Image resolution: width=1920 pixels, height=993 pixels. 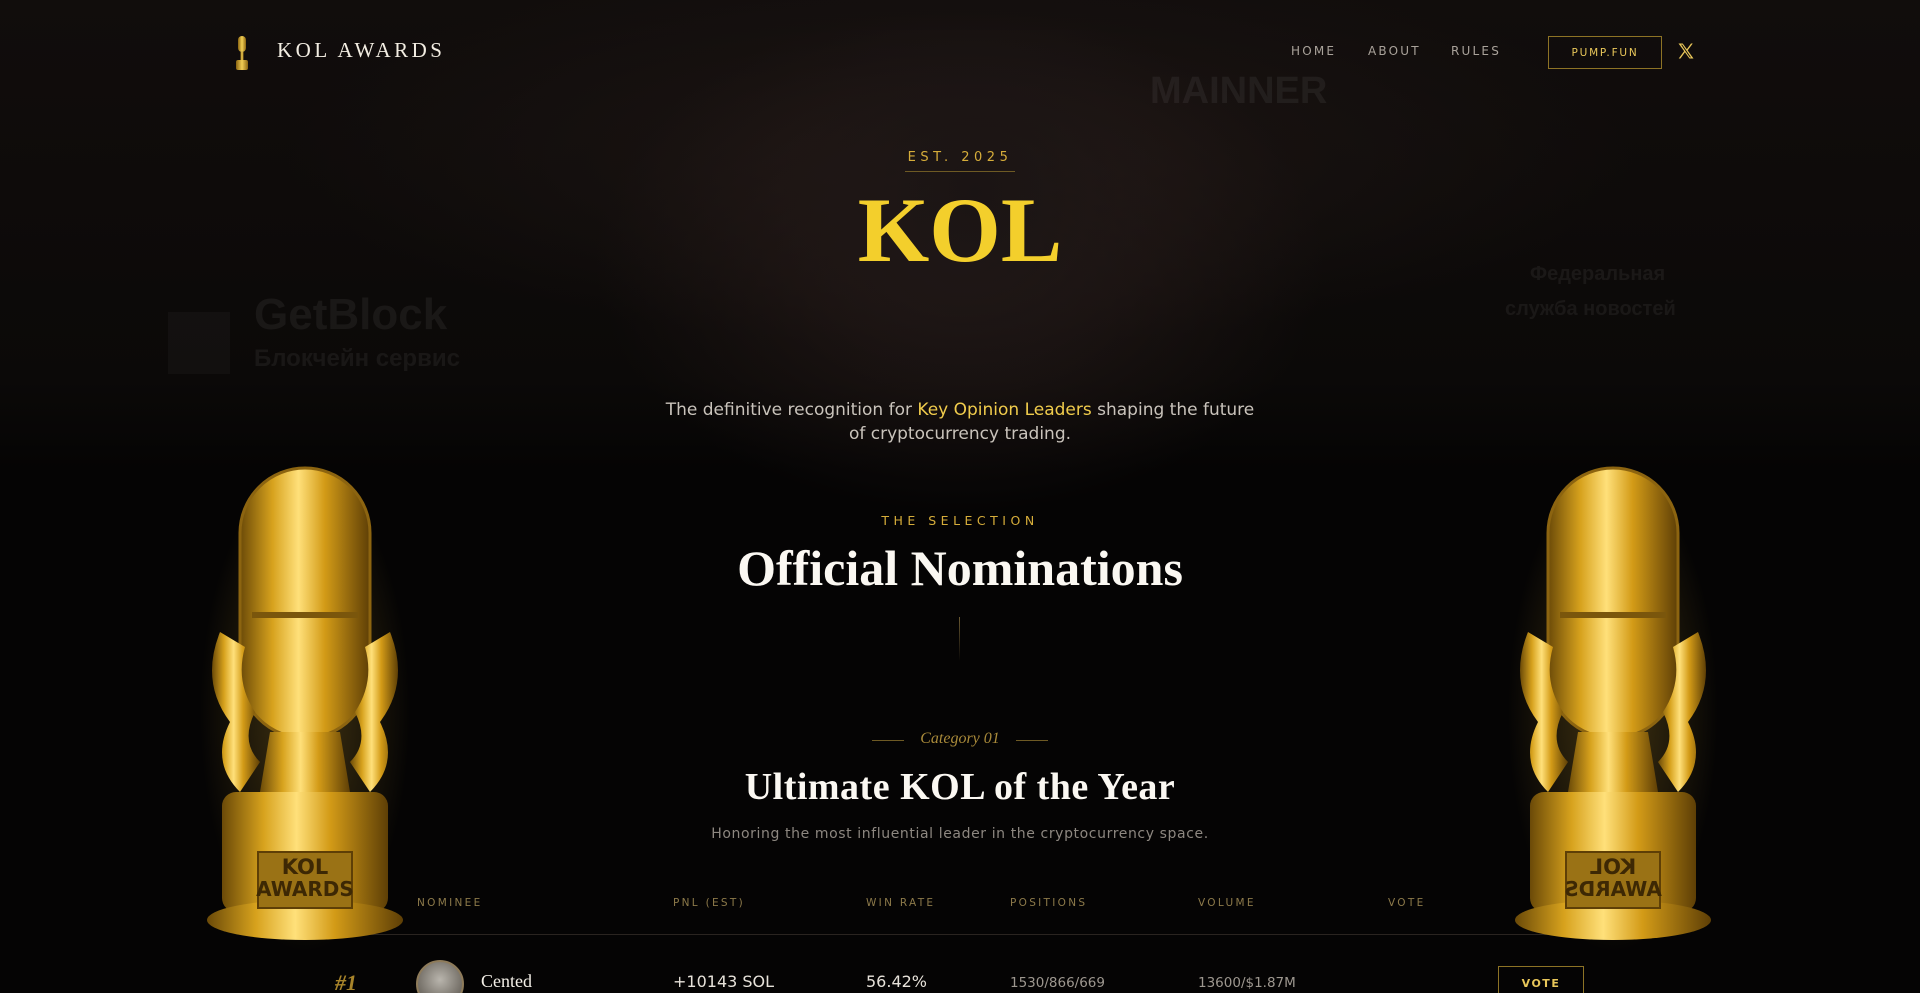 I want to click on tagline-text-start: The definitive recognition for, so click(x=791, y=410).